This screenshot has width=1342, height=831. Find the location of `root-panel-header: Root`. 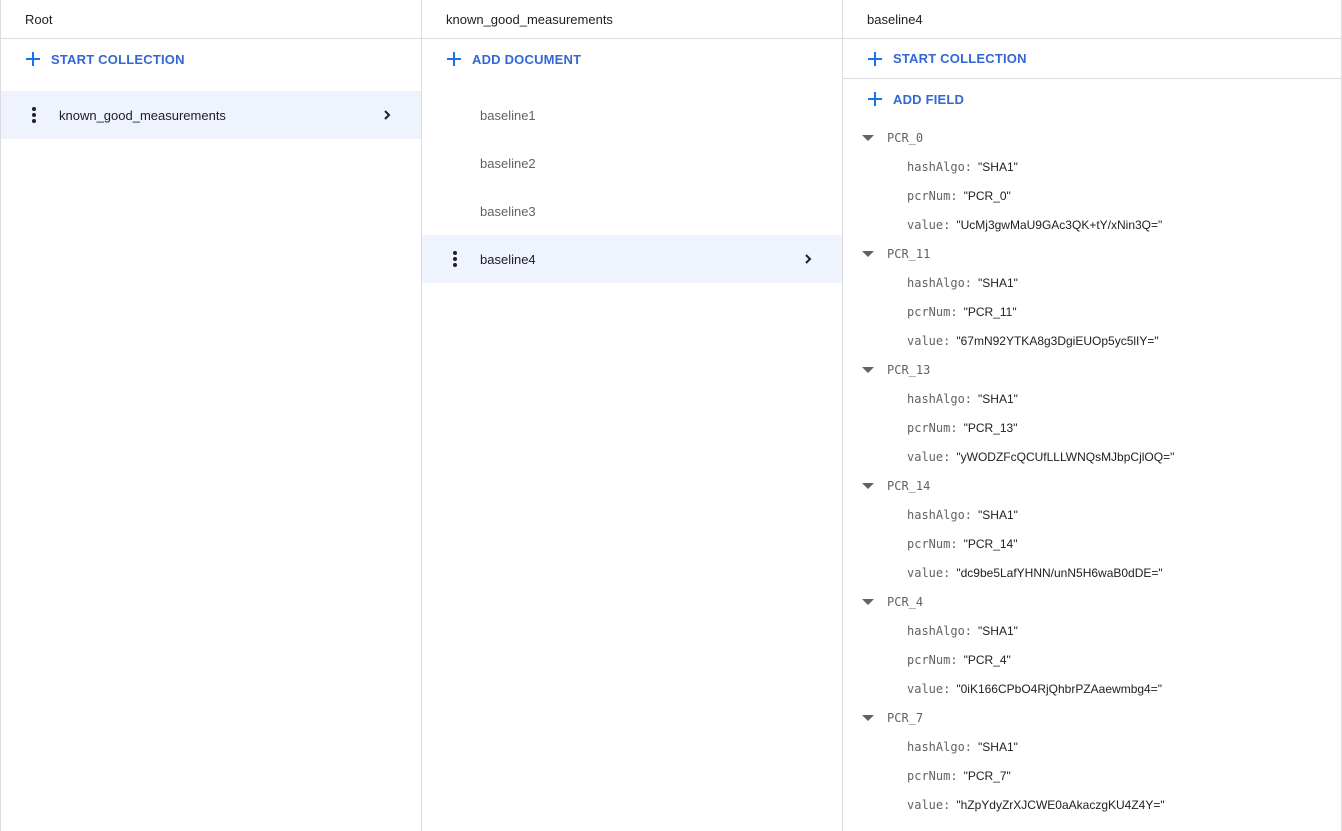

root-panel-header: Root is located at coordinates (211, 19).